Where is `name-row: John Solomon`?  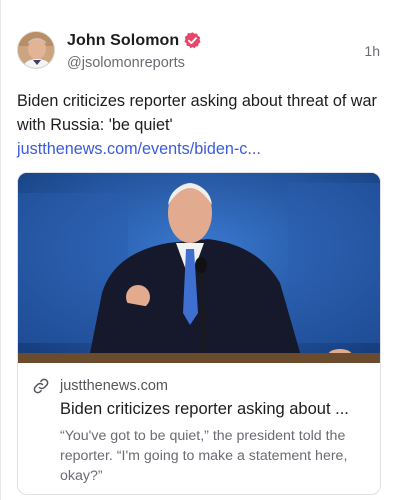
name-row: John Solomon is located at coordinates (134, 40).